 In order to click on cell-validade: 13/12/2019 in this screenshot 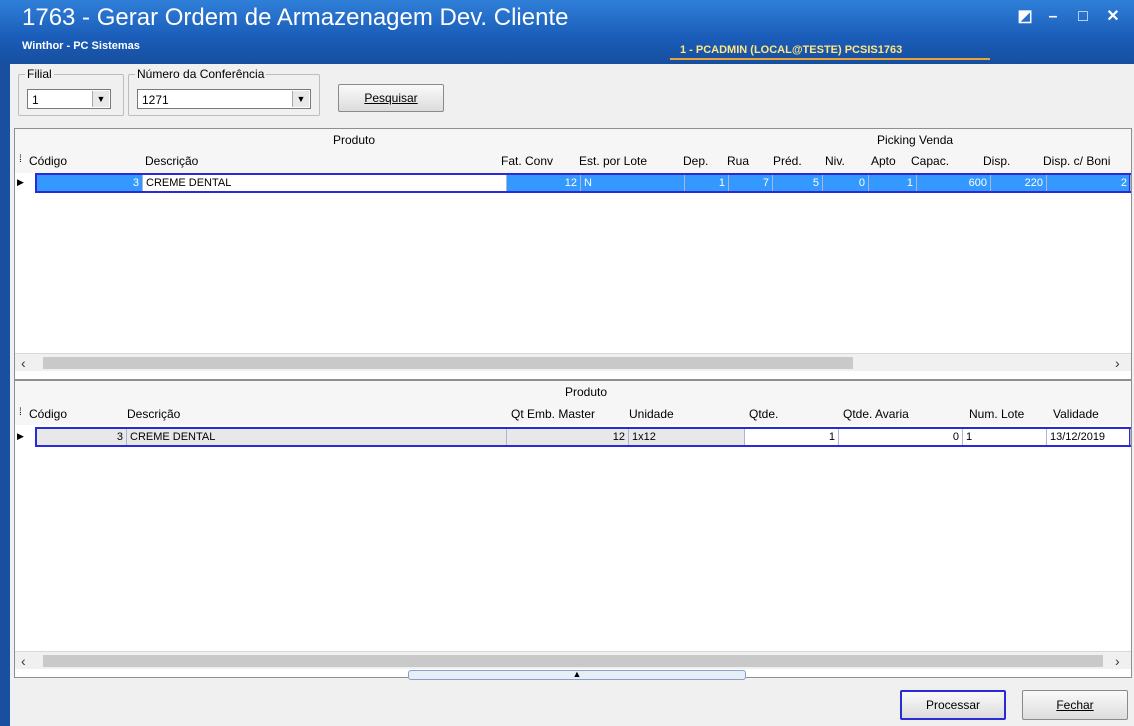, I will do `click(1089, 437)`.